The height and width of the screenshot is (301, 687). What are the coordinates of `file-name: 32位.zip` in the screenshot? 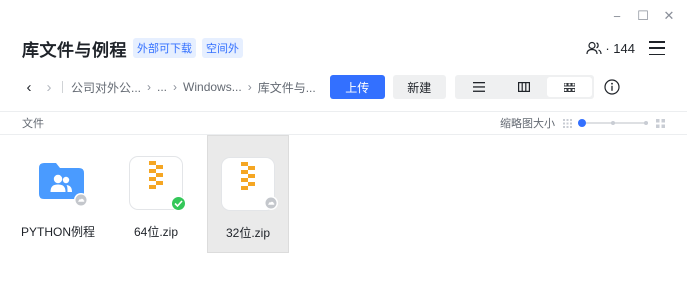 It's located at (248, 233).